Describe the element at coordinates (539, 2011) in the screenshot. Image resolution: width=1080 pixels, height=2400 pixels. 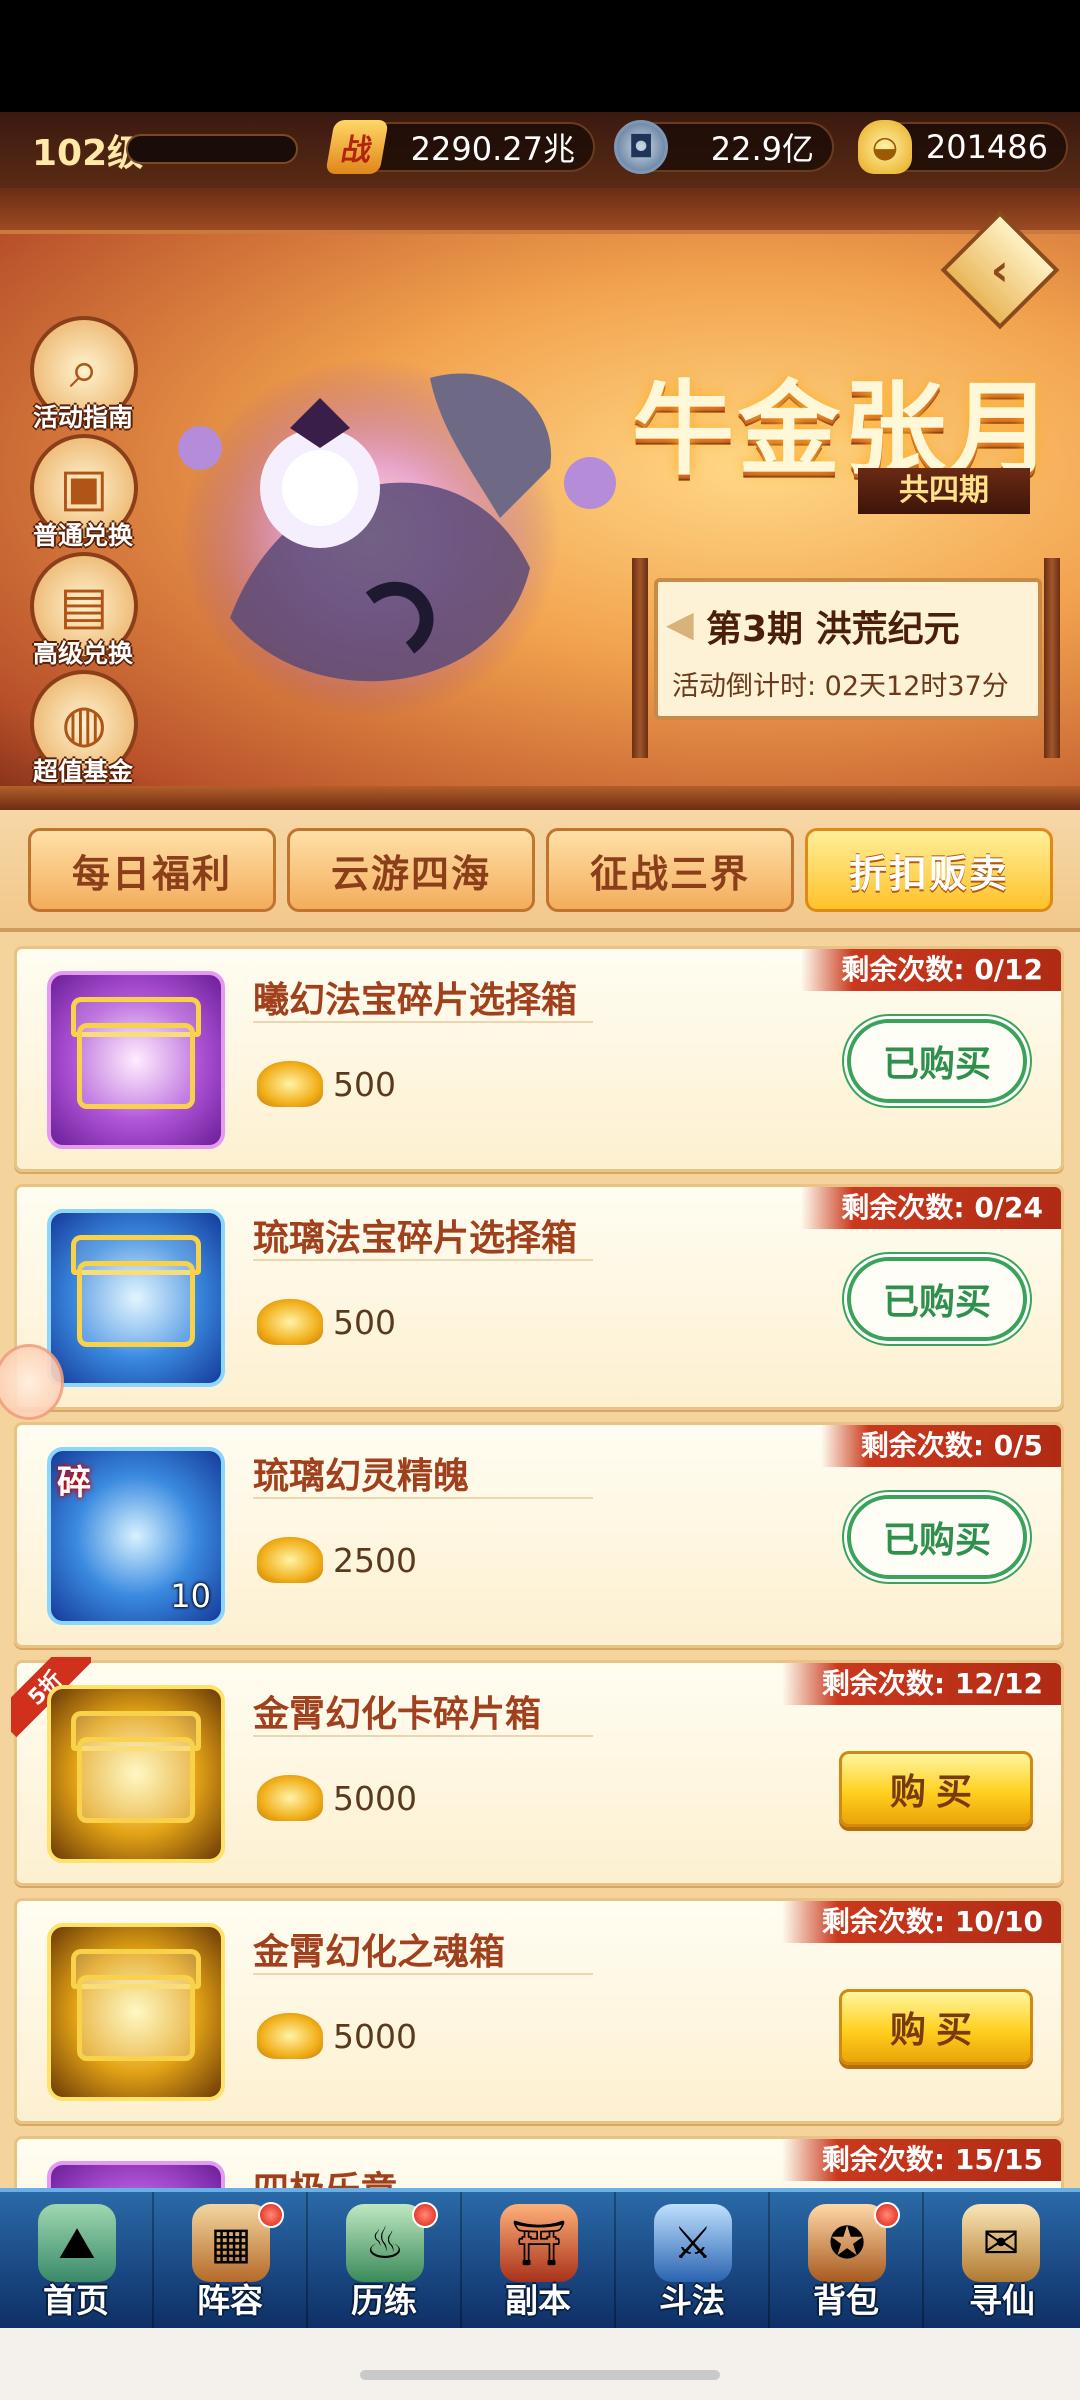
I see `list-item: 金霄幻化之魂箱 5000 剩余次数: 10/10 购买` at that location.